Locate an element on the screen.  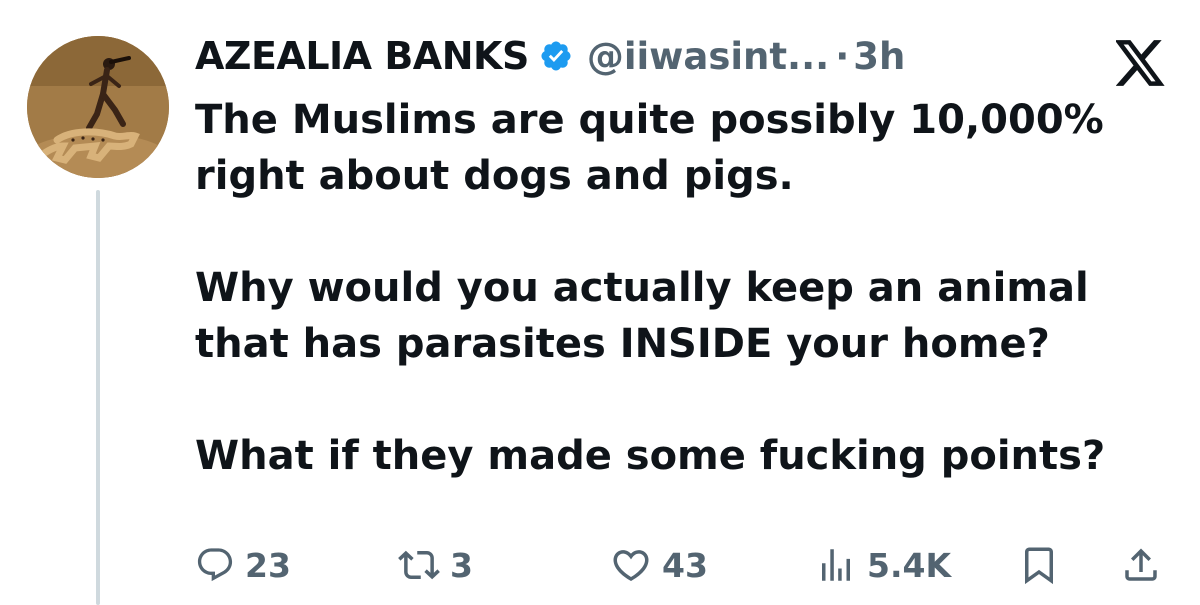
share-icon is located at coordinates (1141, 565).